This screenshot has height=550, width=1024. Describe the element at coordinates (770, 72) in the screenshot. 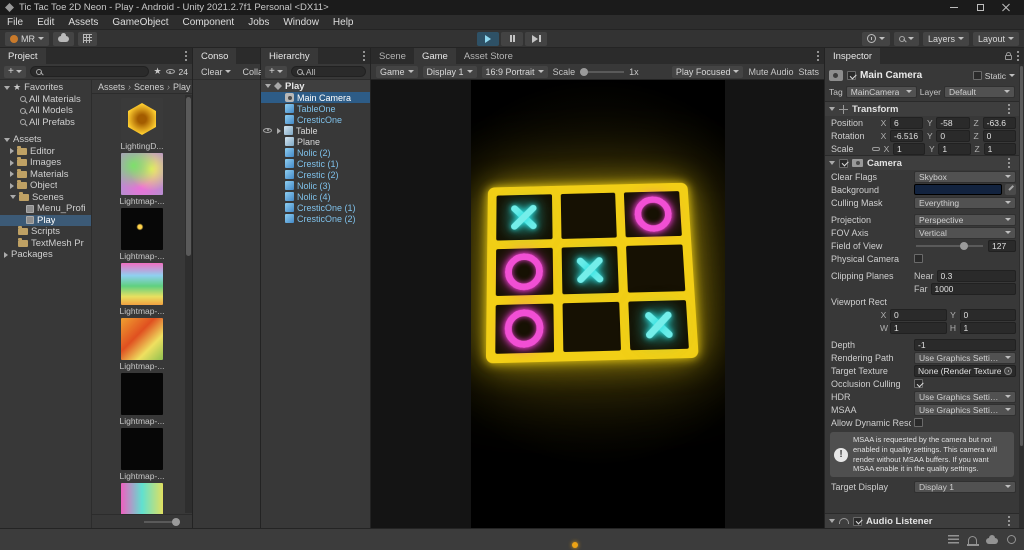

I see `mute-audio-button: Mute Audio` at that location.